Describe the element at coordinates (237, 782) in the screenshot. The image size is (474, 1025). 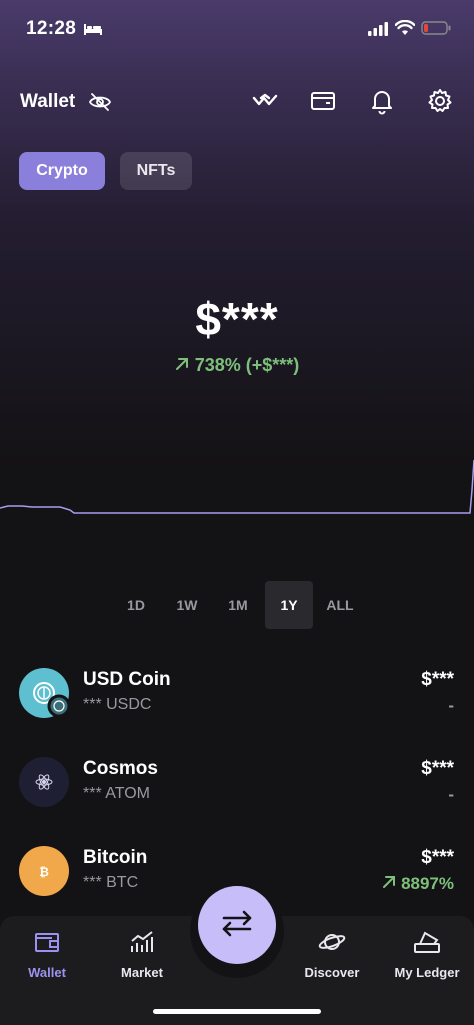
I see `asset-row-atom: Cosmos *** ATOM $*** -` at that location.